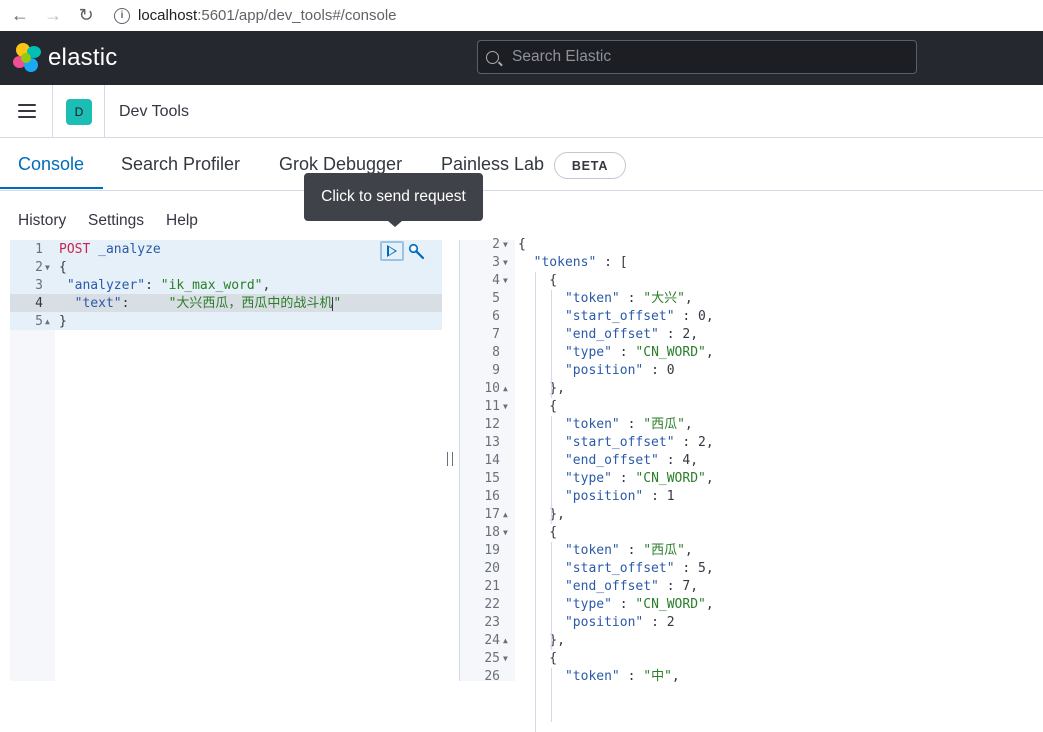 The width and height of the screenshot is (1043, 732). I want to click on json-key: "type", so click(588, 352).